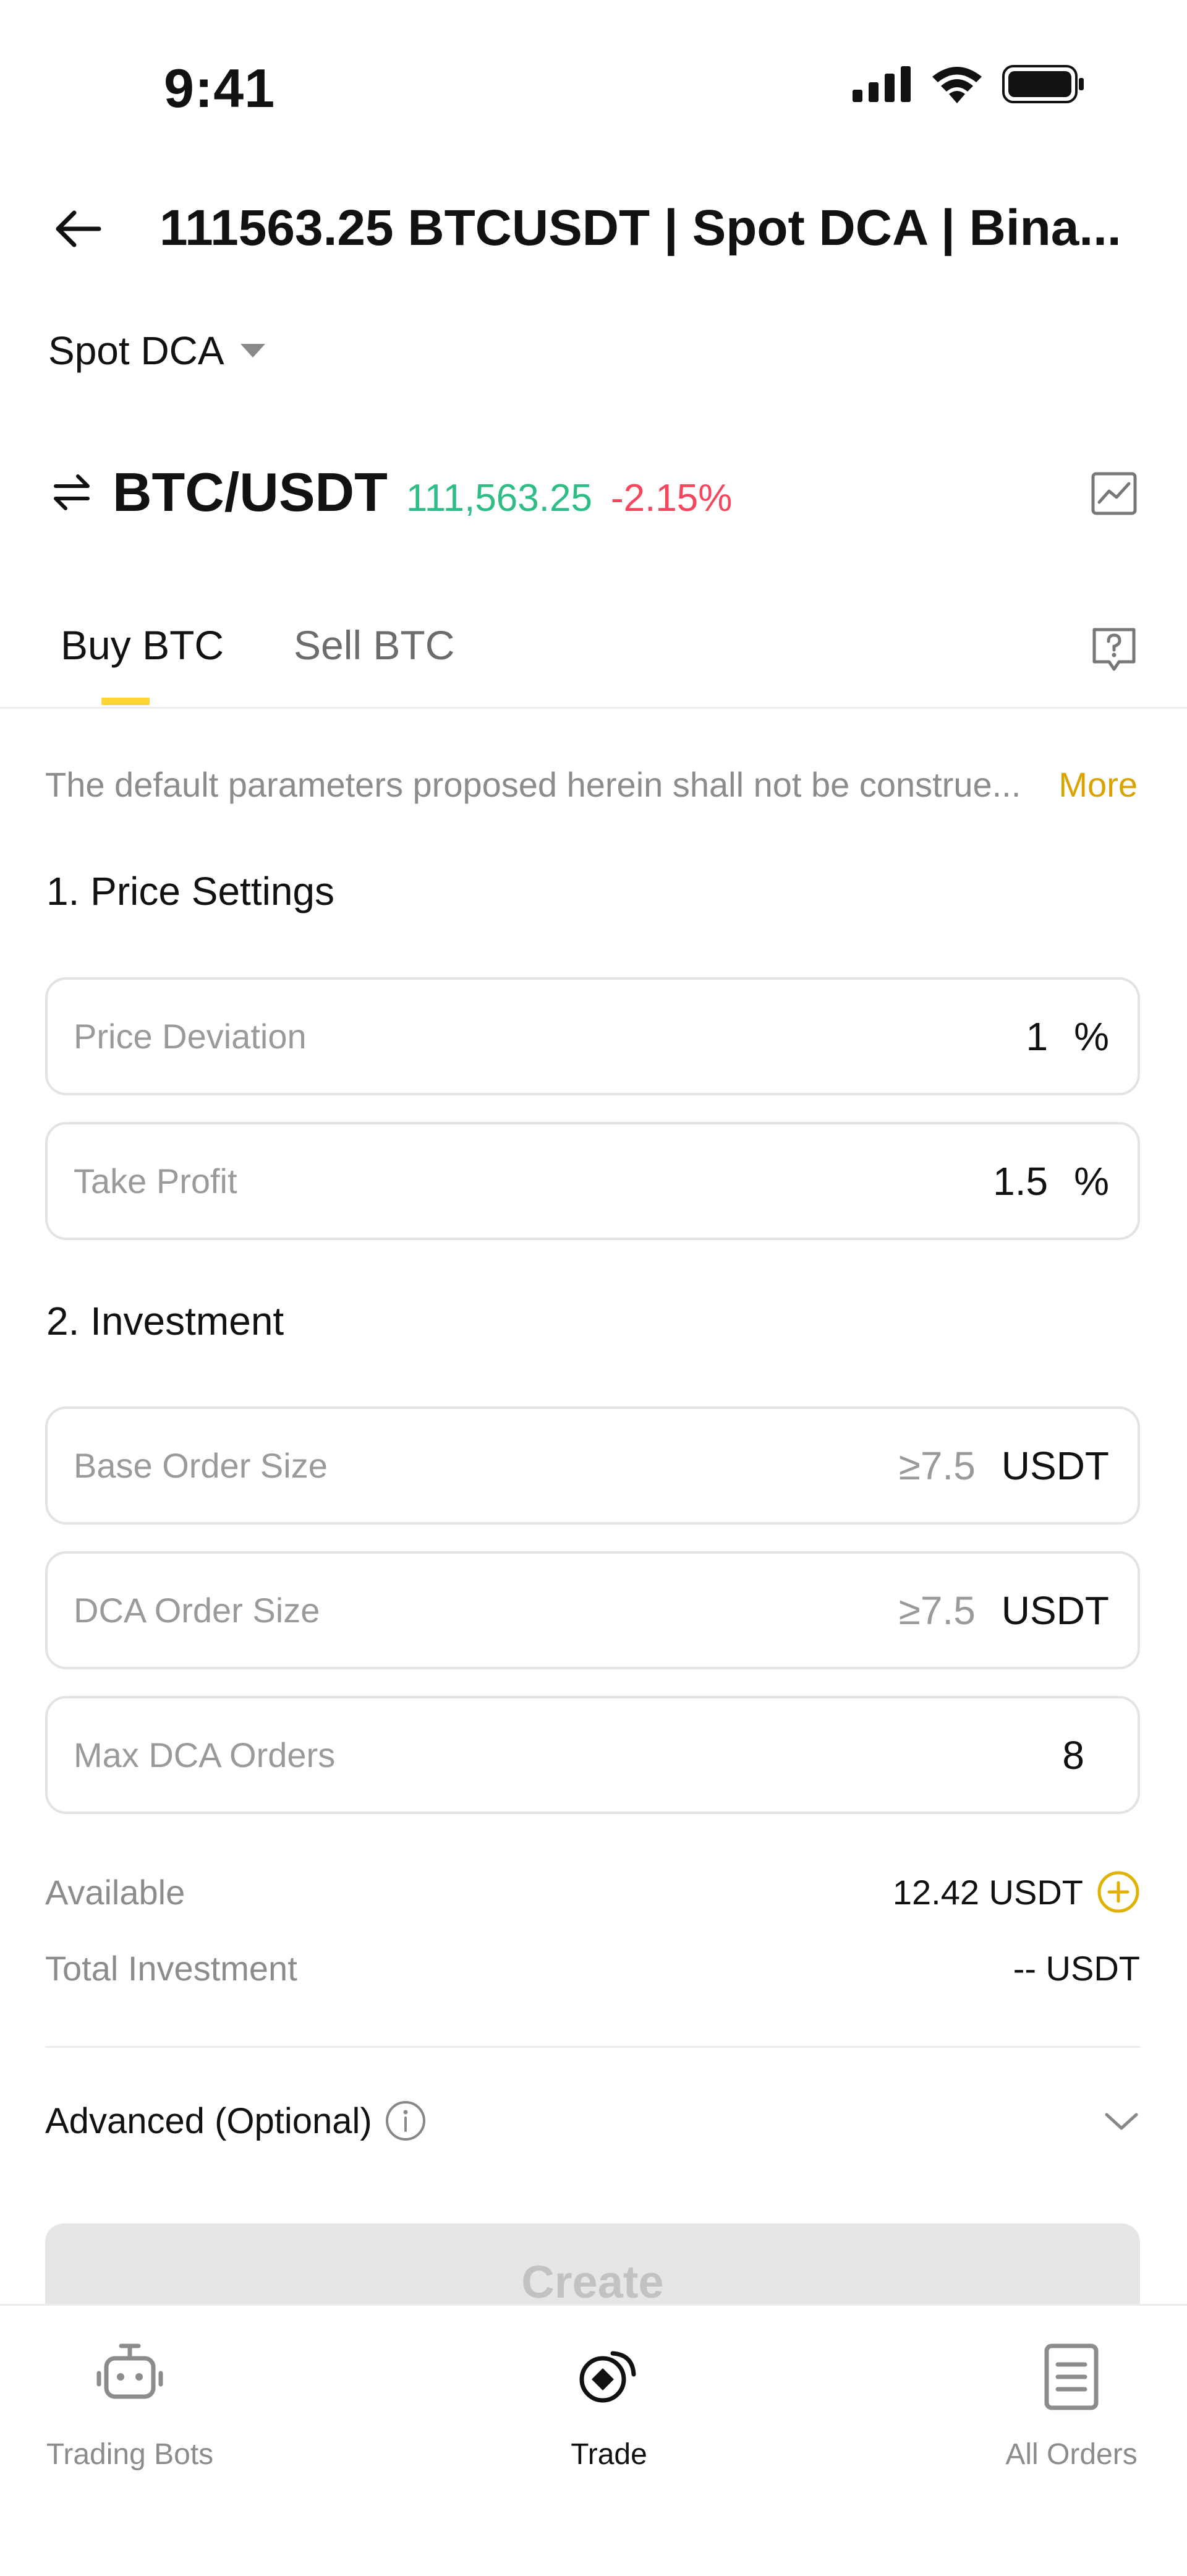  I want to click on pair-symbol: BTC/USDT, so click(251, 492).